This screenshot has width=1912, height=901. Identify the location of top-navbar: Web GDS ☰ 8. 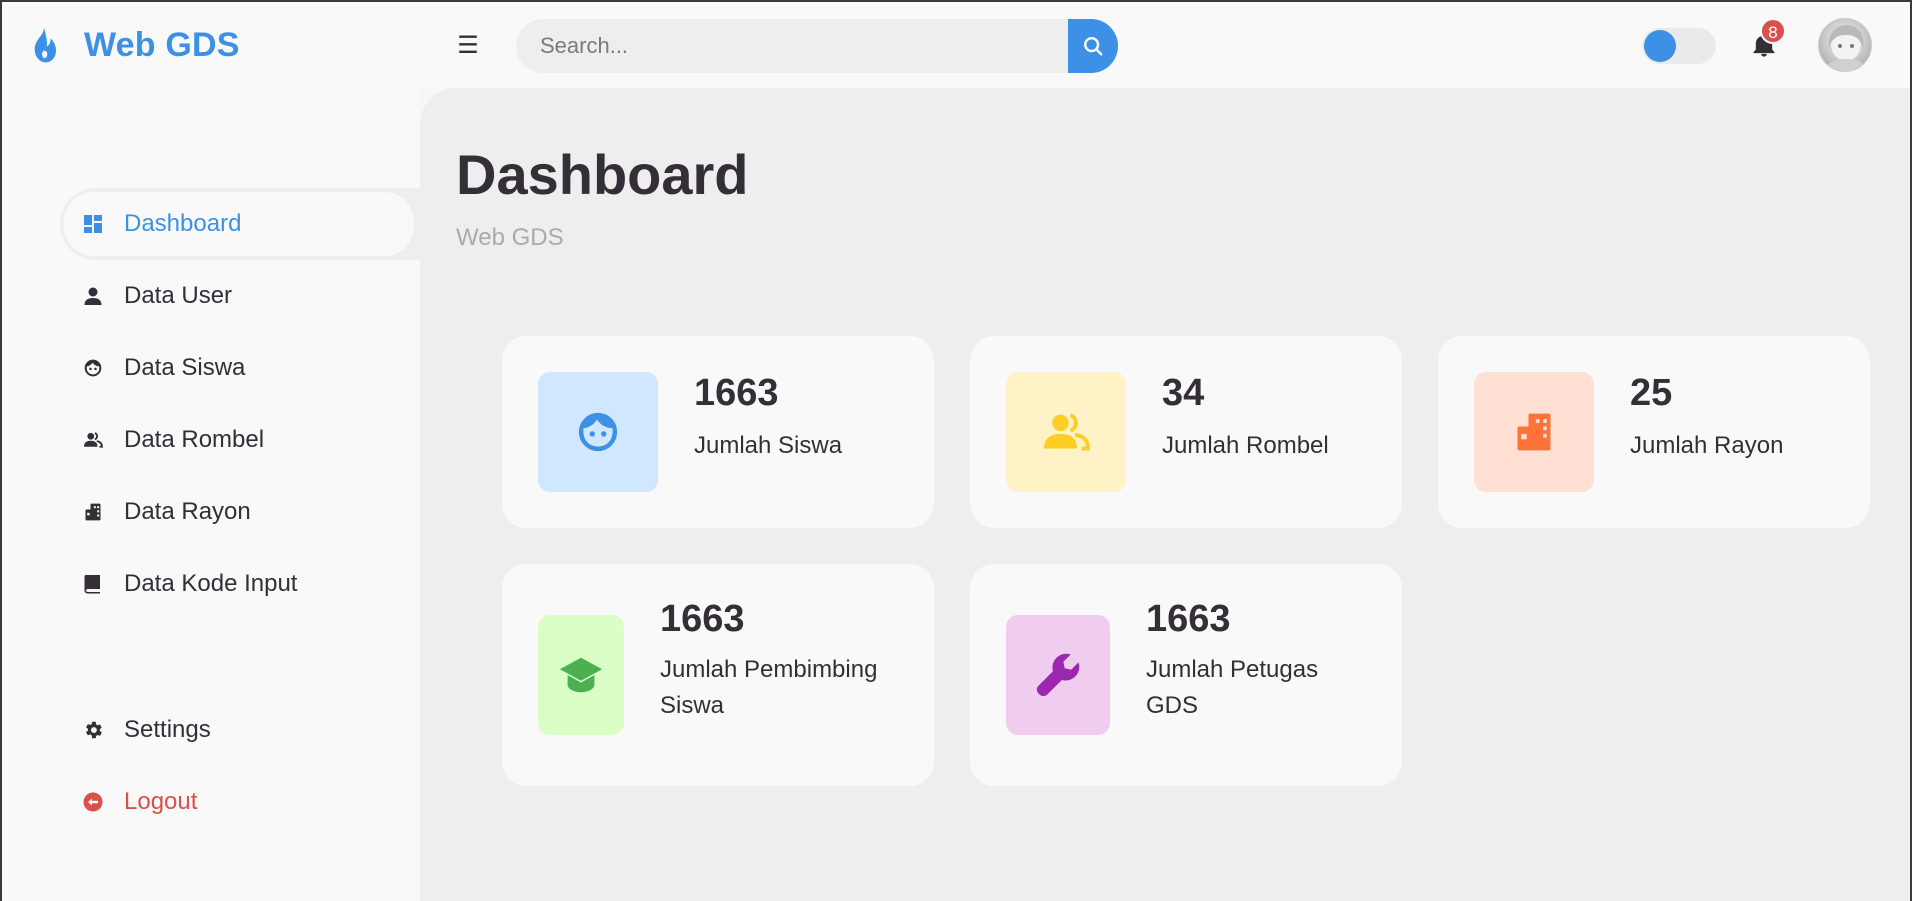
(956, 45).